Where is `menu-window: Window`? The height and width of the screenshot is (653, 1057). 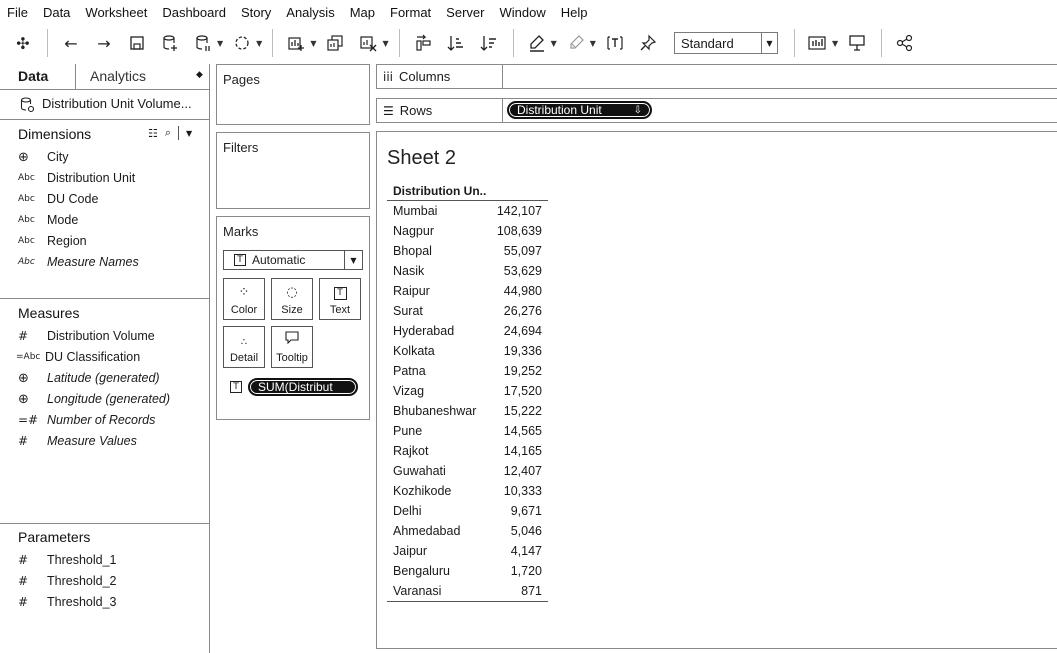 menu-window: Window is located at coordinates (522, 12).